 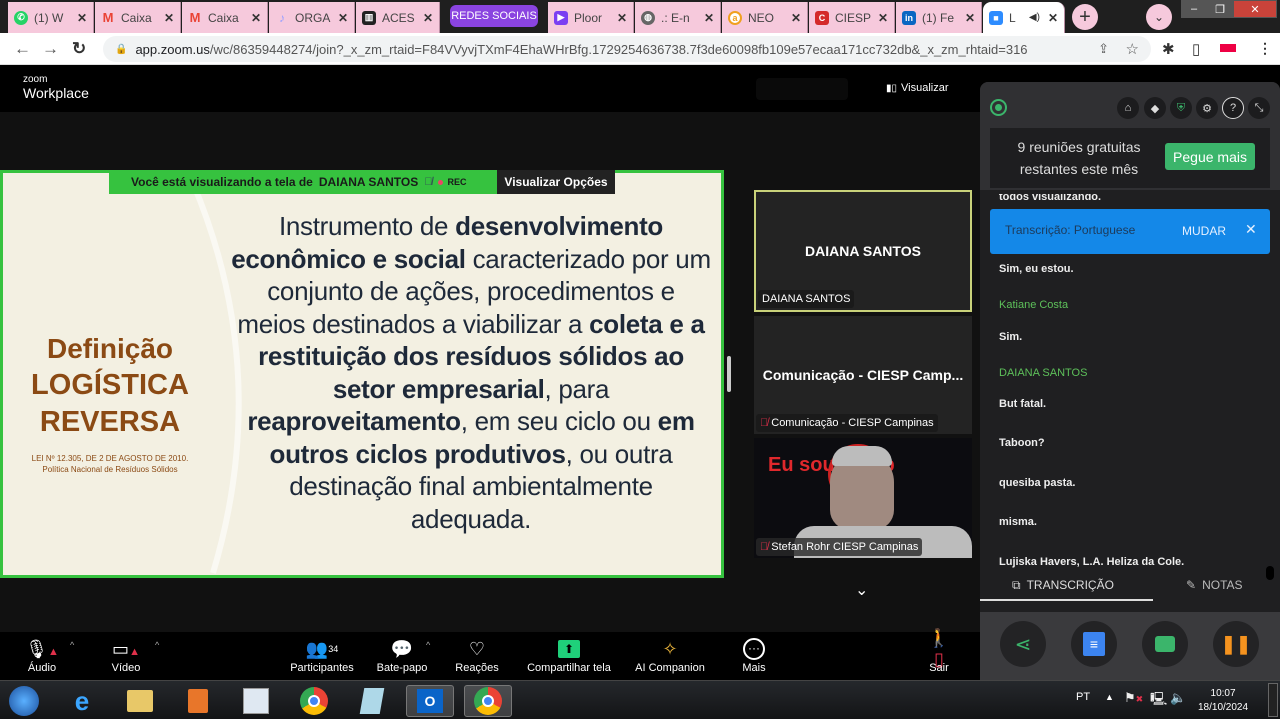 What do you see at coordinates (157, 645) in the screenshot?
I see `video-options-caret-icon: ^` at bounding box center [157, 645].